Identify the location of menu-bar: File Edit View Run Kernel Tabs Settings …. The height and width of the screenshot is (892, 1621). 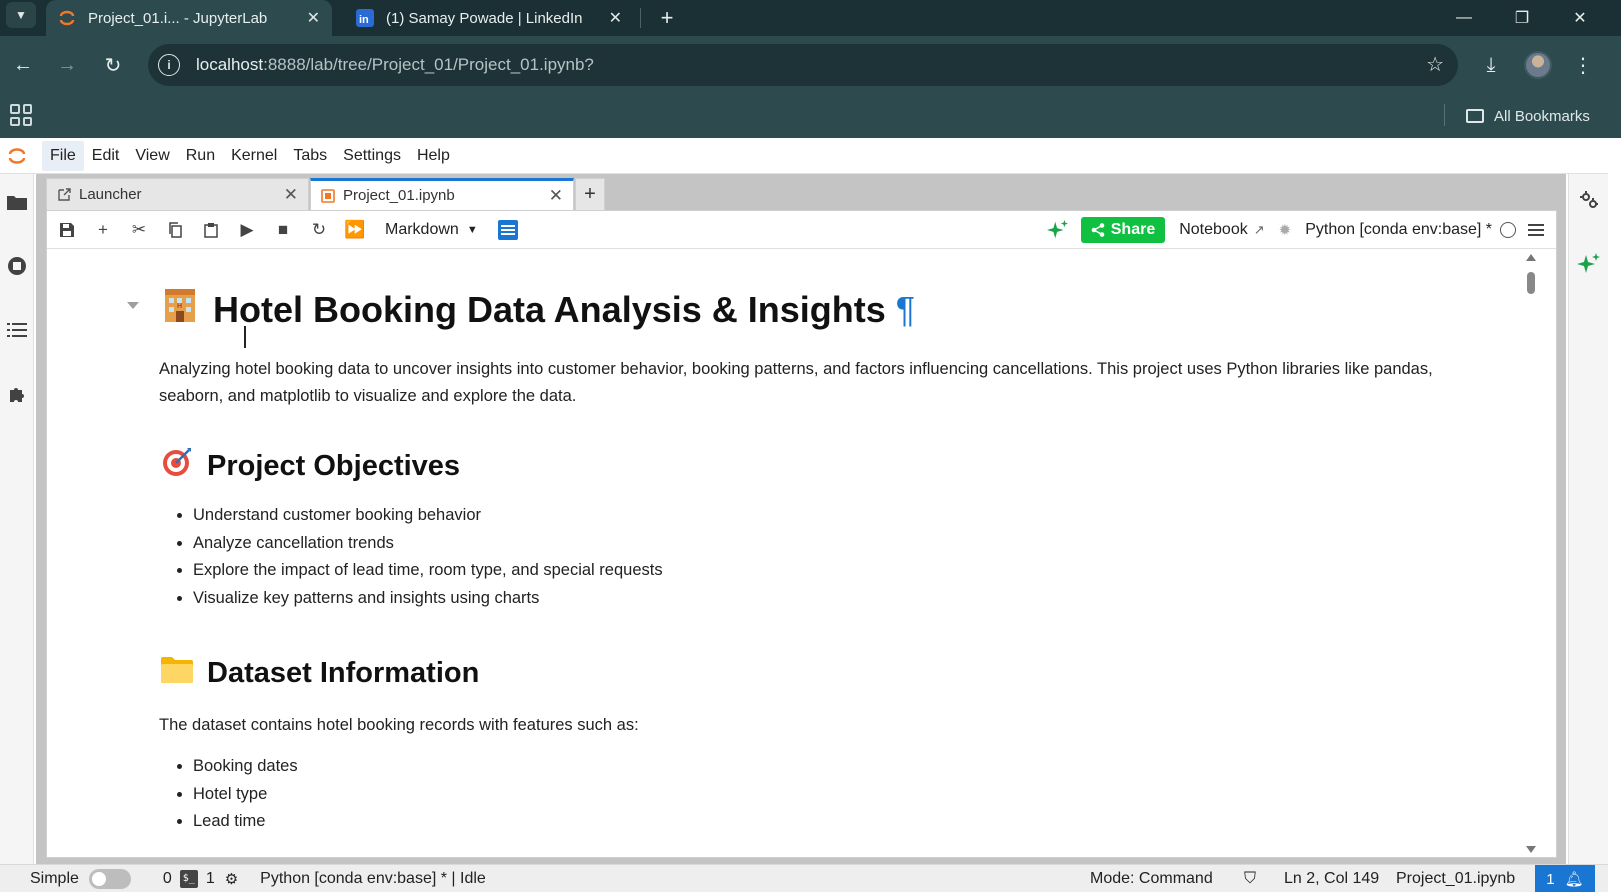
(804, 156).